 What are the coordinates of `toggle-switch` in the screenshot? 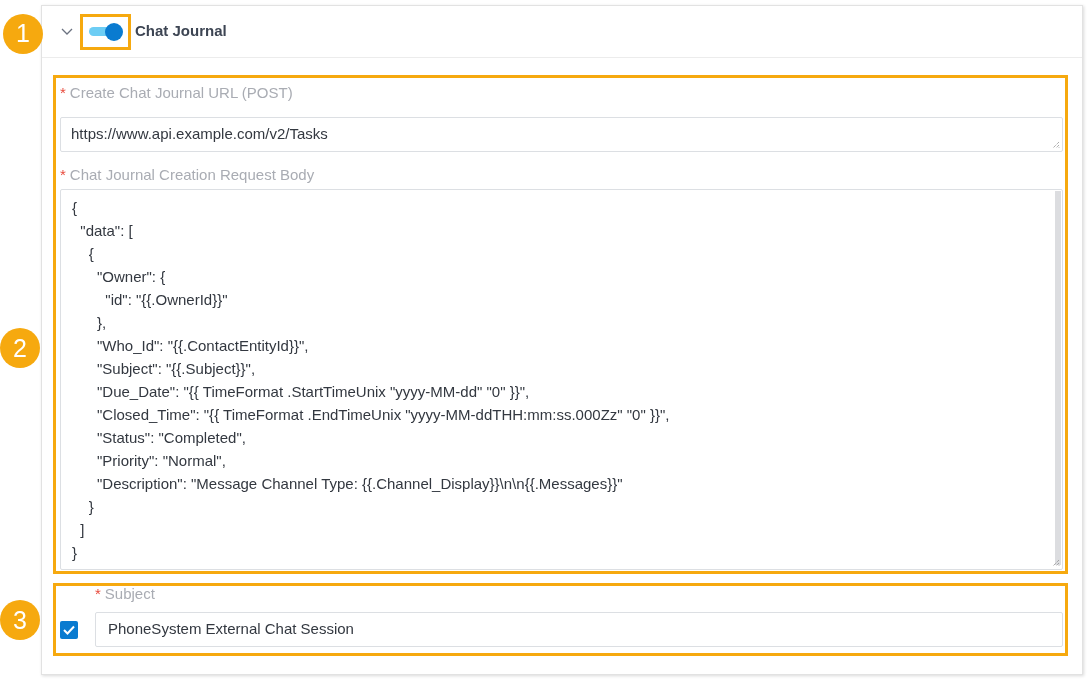 It's located at (105, 31).